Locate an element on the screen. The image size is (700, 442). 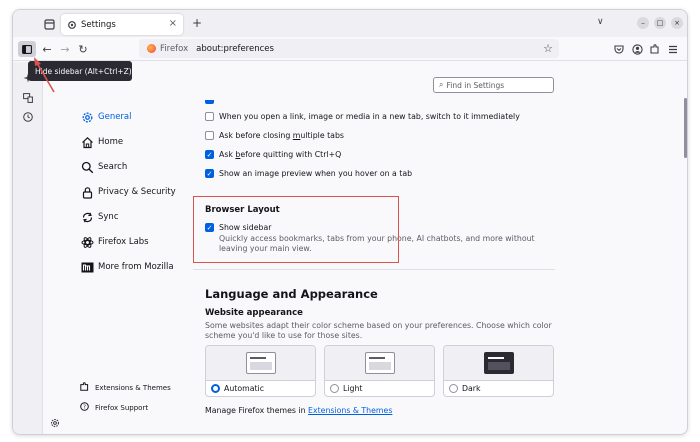
search-input: ⌕ Find in Settings is located at coordinates (493, 85).